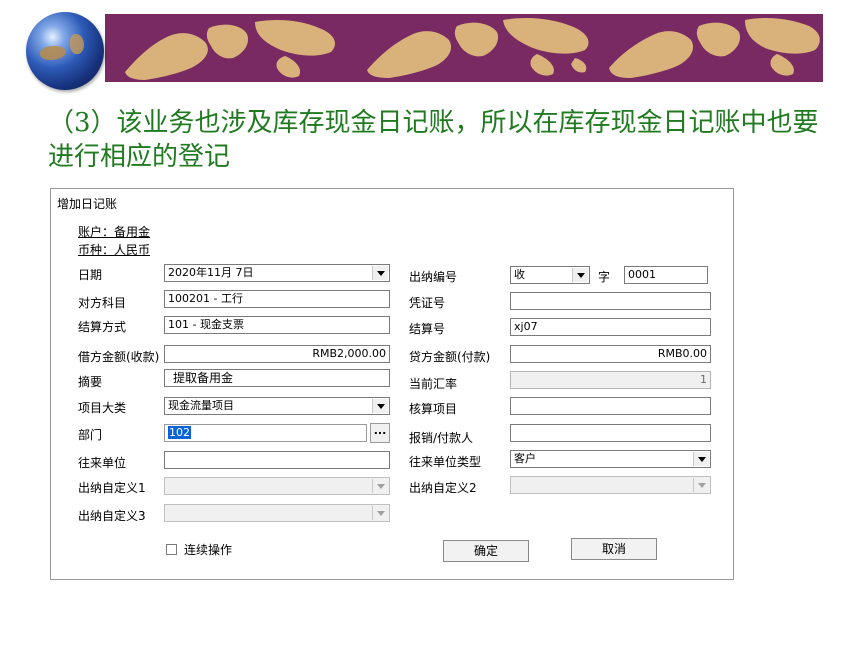  What do you see at coordinates (441, 438) in the screenshot?
I see `reimburse-person-label: 报销/付款人` at bounding box center [441, 438].